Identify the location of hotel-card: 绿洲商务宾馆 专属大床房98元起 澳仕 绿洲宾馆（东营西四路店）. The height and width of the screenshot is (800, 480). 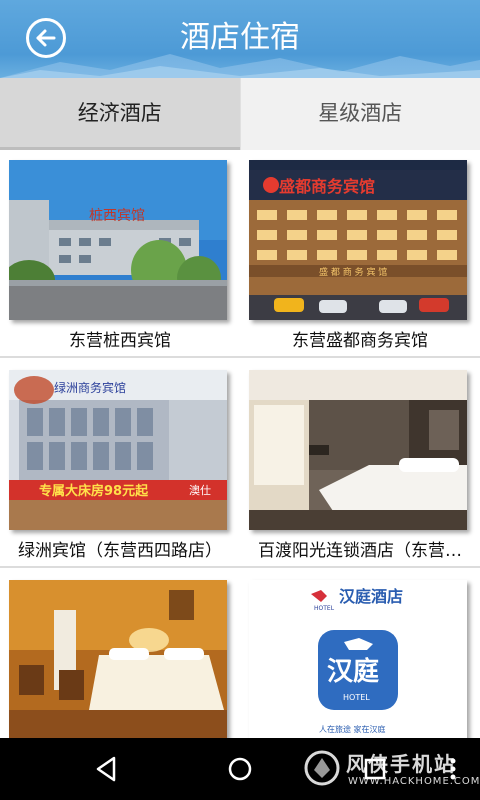
(120, 464).